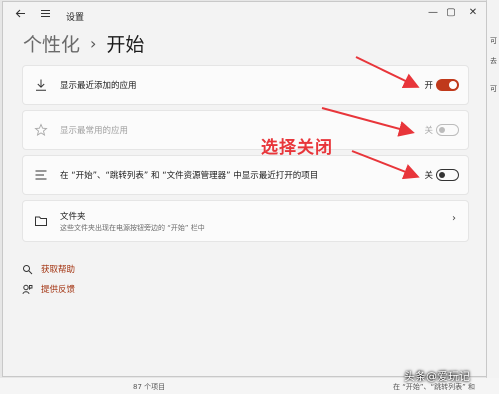 This screenshot has width=499, height=394. I want to click on breadcrumb-parent: 个性化, so click(51, 43).